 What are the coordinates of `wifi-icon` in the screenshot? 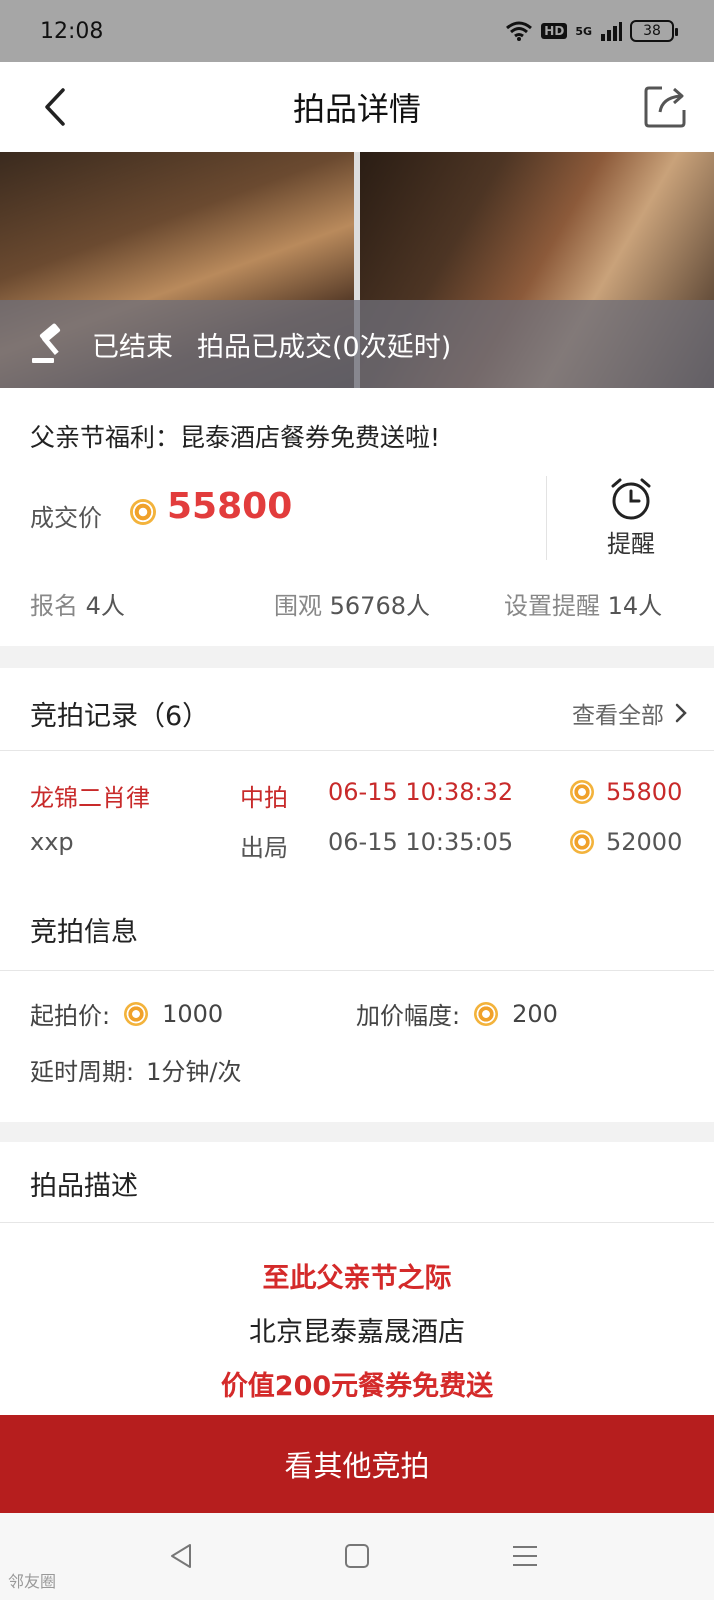 It's located at (519, 31).